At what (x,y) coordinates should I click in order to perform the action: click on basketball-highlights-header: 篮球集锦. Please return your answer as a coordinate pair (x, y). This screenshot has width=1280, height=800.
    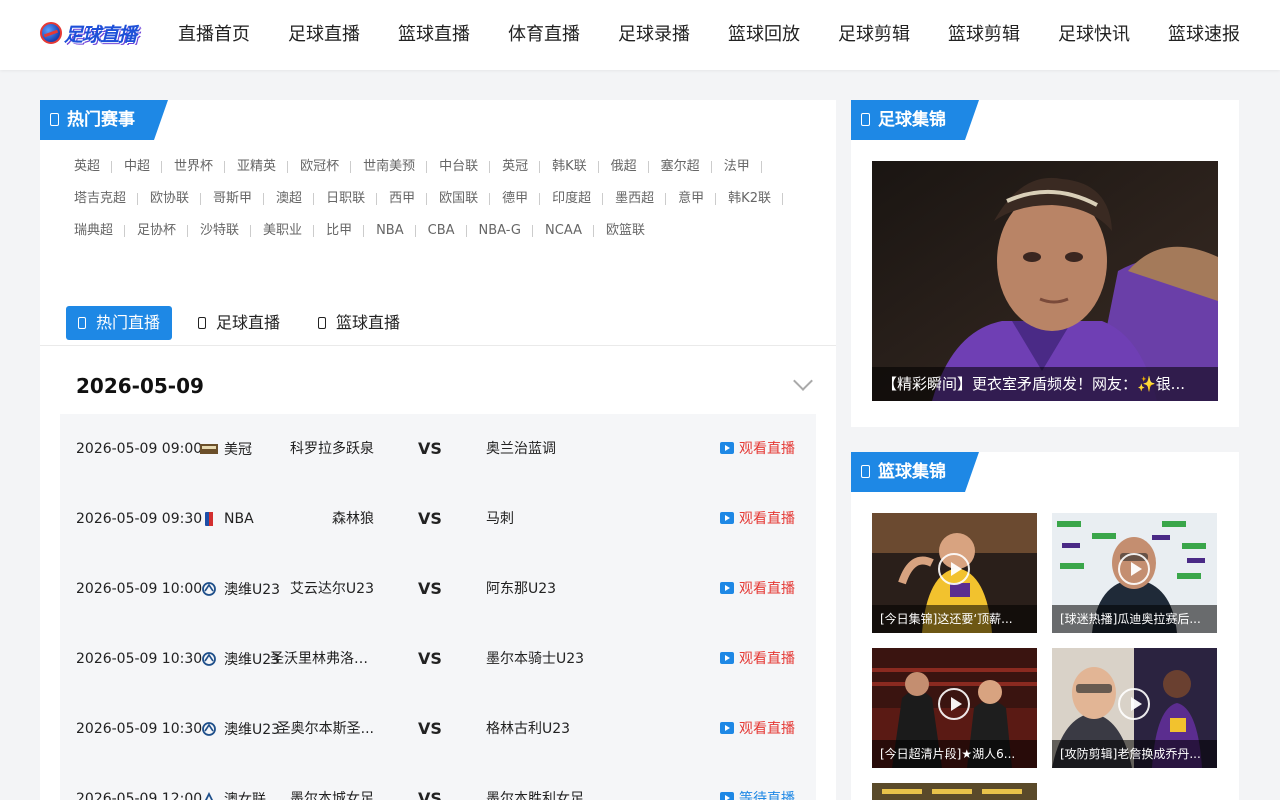
    Looking at the image, I should click on (915, 472).